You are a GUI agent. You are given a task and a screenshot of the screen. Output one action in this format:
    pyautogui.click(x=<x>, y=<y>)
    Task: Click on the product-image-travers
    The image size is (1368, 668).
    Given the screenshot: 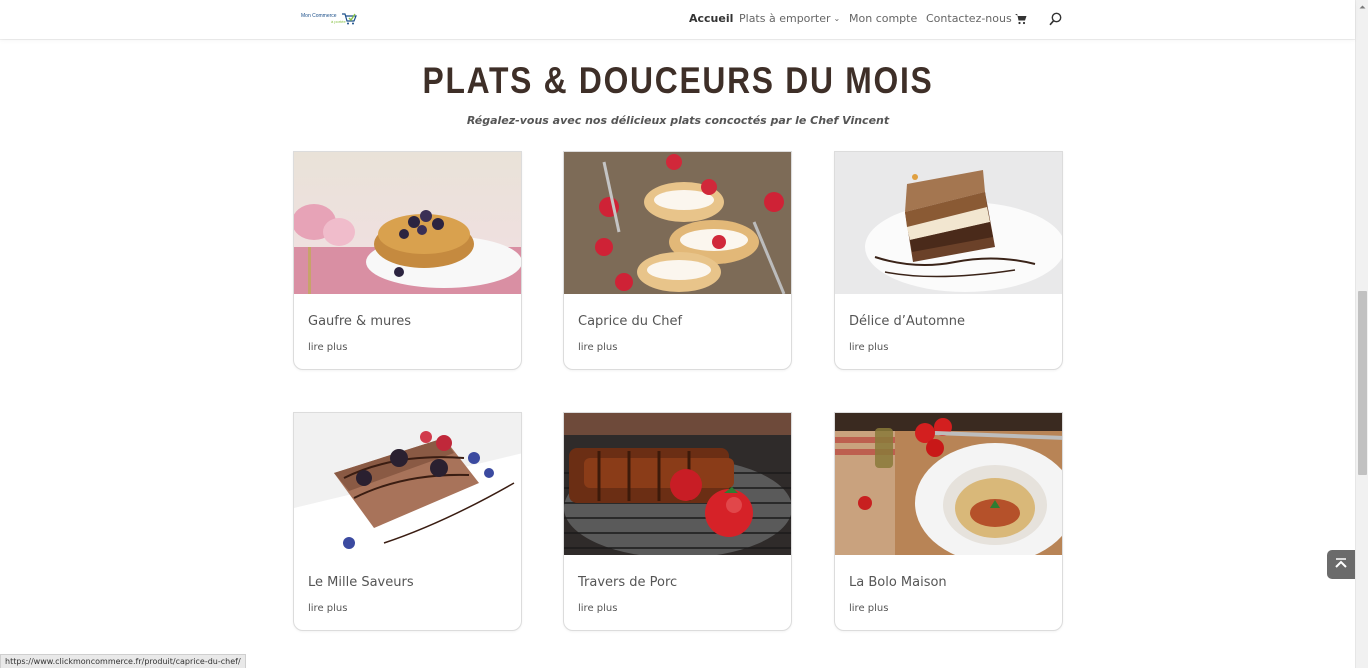 What is the action you would take?
    pyautogui.click(x=677, y=484)
    